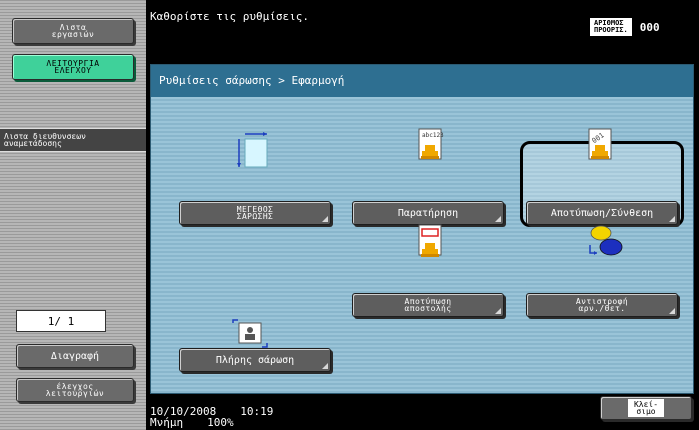  I want to click on job-list-label: Λιστα εργασιών, so click(73, 31).